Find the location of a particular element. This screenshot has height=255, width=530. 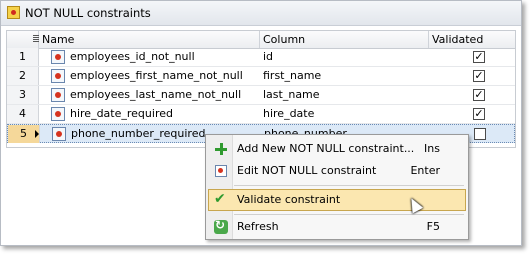

constraint-column: hire_date is located at coordinates (288, 114).